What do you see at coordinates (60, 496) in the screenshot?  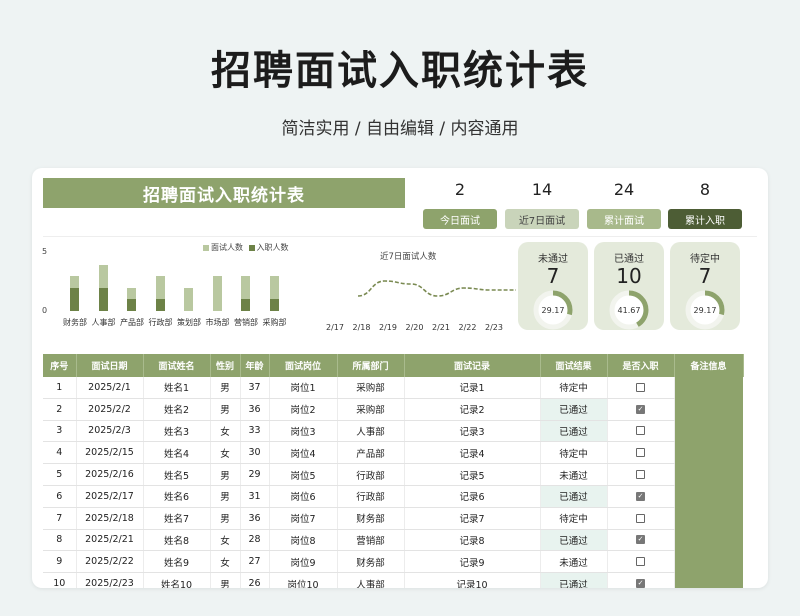 I see `table-cell: 6` at bounding box center [60, 496].